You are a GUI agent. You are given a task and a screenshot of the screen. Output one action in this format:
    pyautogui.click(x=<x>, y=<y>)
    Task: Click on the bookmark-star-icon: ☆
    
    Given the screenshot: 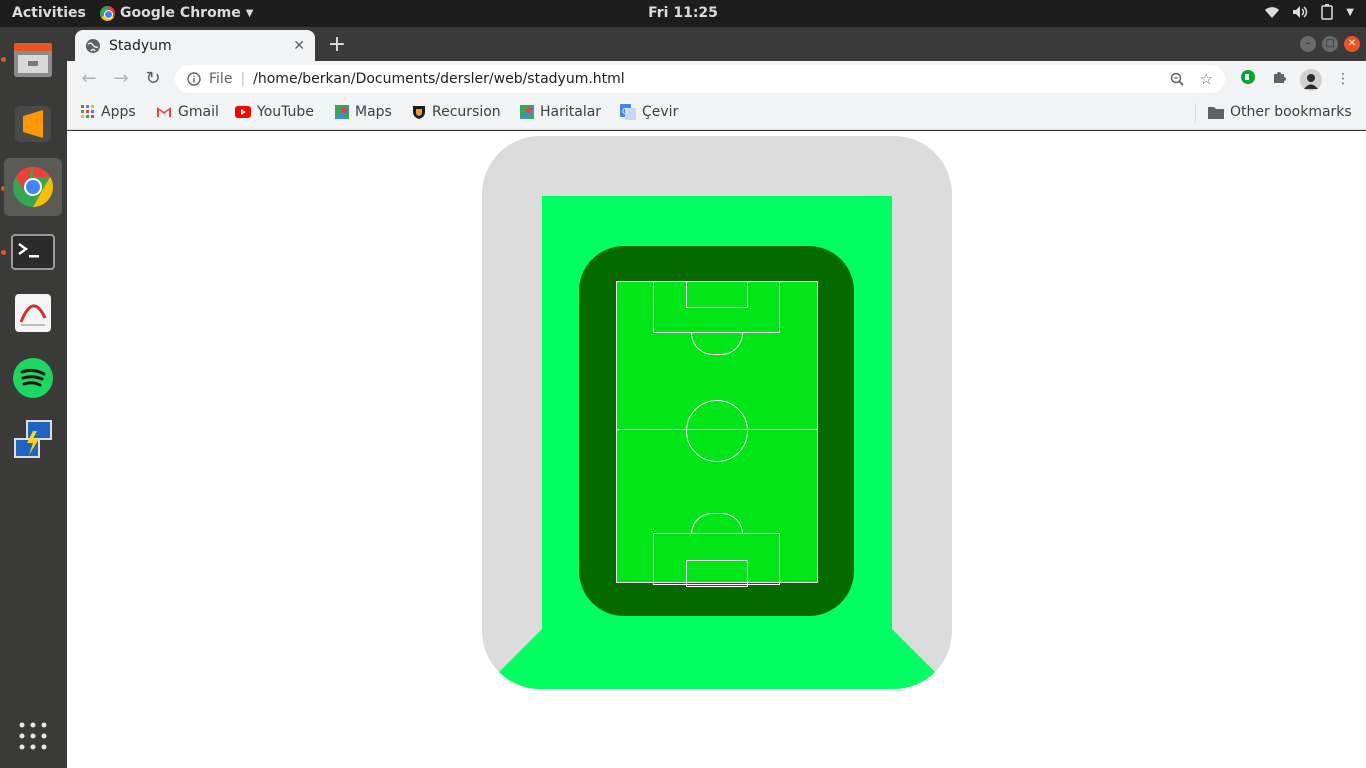 What is the action you would take?
    pyautogui.click(x=1206, y=79)
    